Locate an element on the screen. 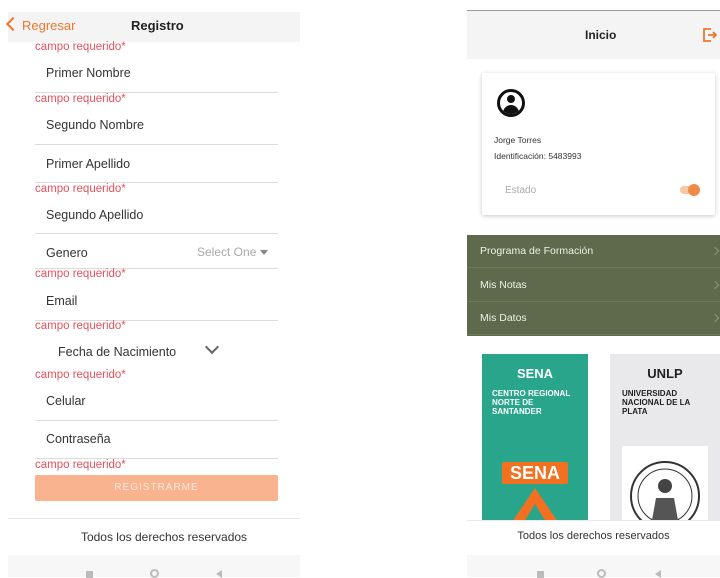 This screenshot has height=578, width=720. genero-select-value: Select One is located at coordinates (227, 252).